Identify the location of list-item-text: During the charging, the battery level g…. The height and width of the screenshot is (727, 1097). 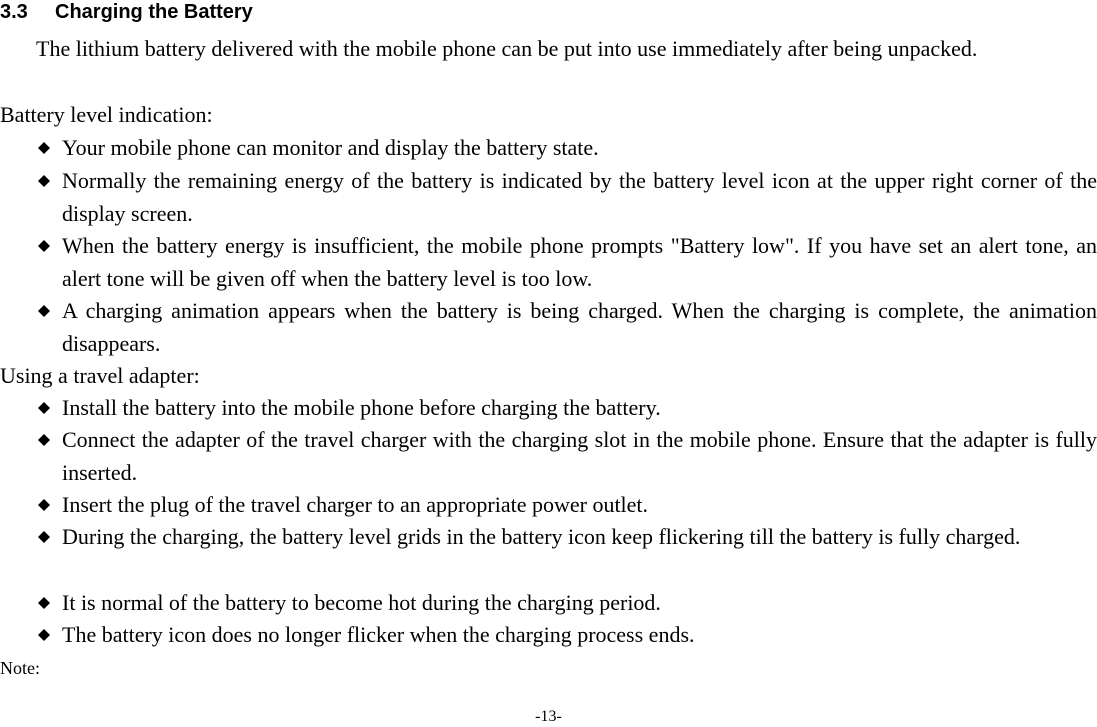
(541, 536).